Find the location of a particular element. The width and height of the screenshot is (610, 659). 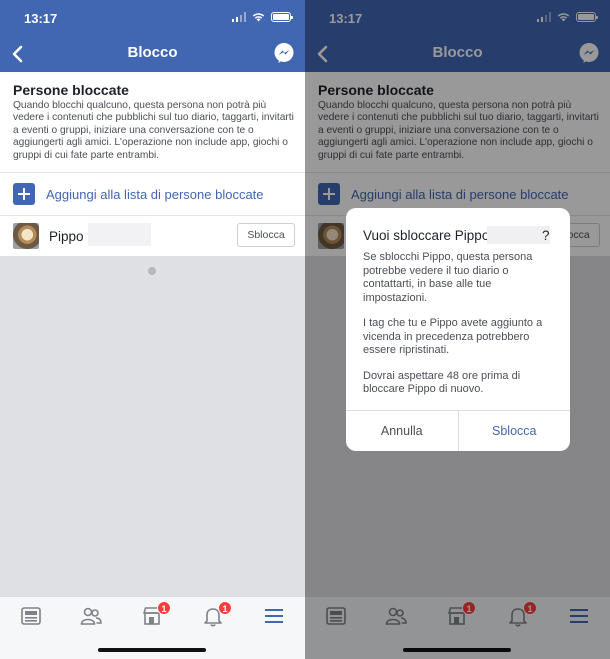

news-feed-icon is located at coordinates (31, 616).